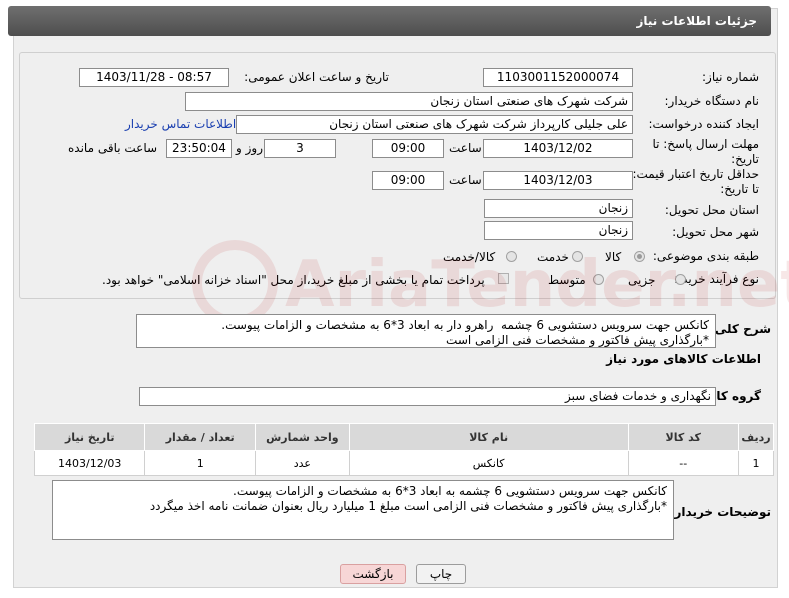  Describe the element at coordinates (683, 463) in the screenshot. I see `cell-code: --` at that location.